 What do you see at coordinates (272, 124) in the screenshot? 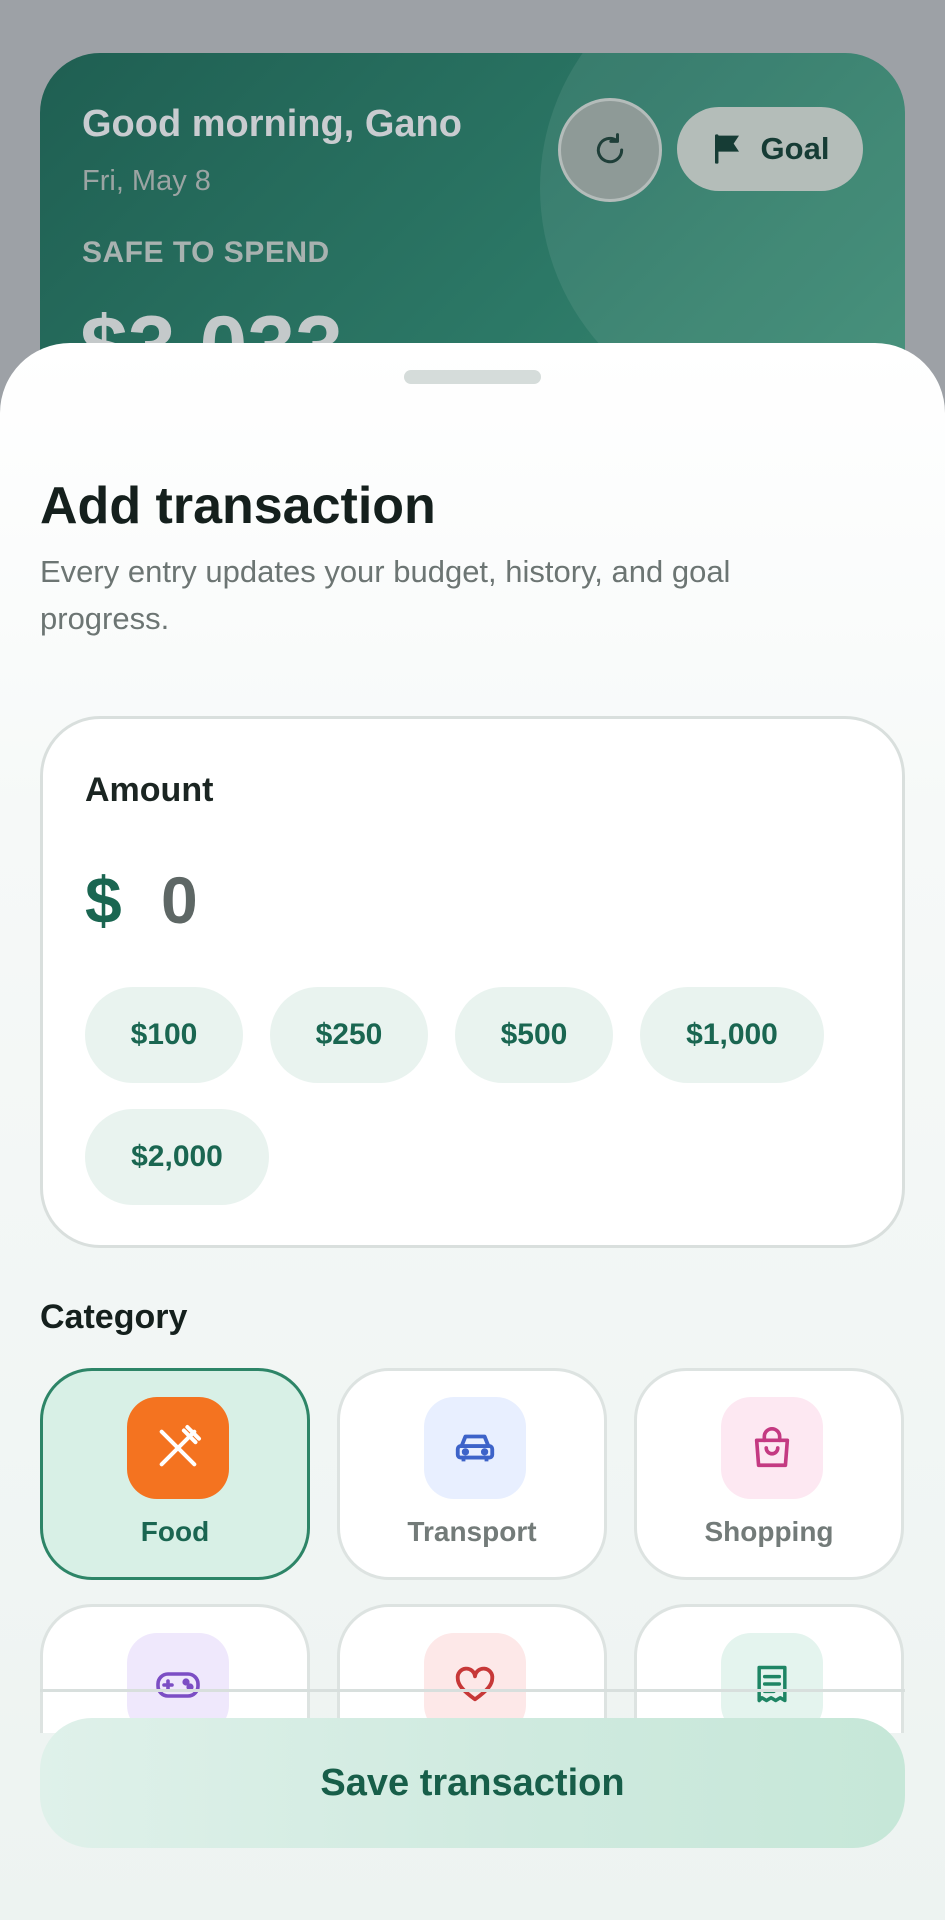
I see `greeting-text: Good morning, Gano` at bounding box center [272, 124].